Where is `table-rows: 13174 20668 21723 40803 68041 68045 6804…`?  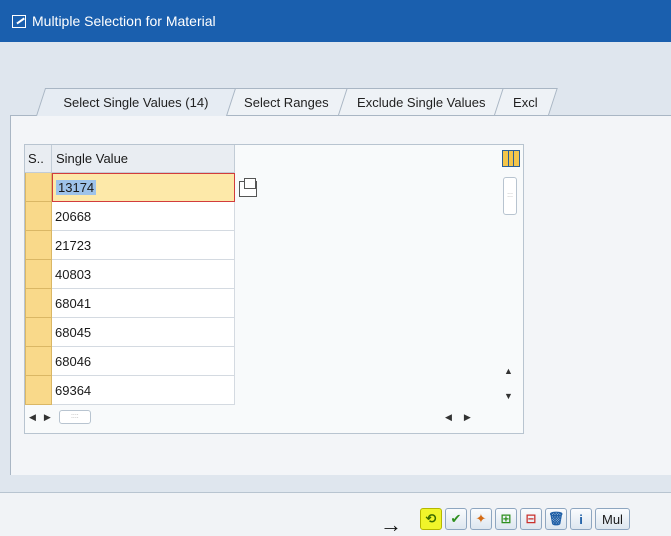
table-rows: 13174 20668 21723 40803 68041 68045 6804… is located at coordinates (130, 289).